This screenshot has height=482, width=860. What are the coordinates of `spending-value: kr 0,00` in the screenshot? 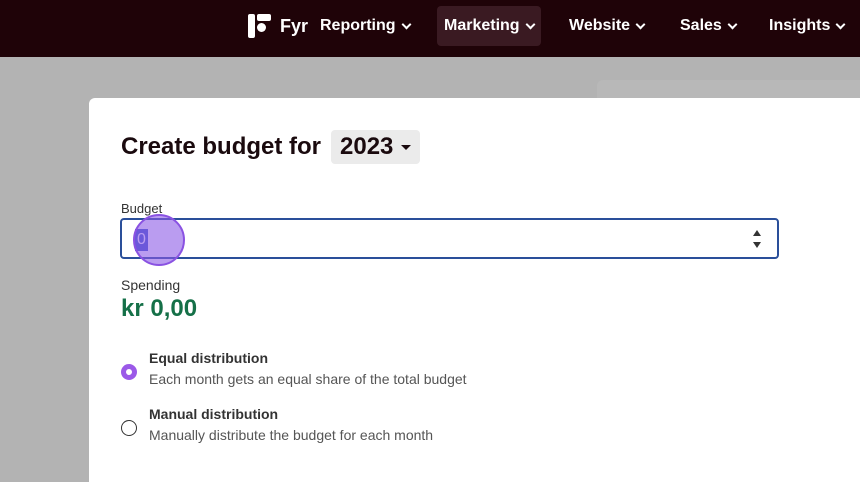 It's located at (159, 308).